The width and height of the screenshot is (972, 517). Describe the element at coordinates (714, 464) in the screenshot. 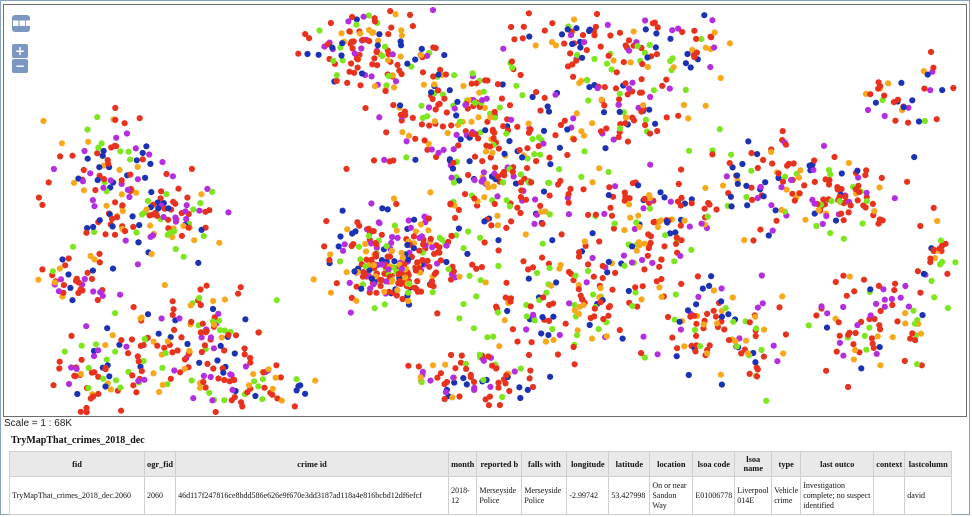

I see `column-header: lsoa code` at that location.